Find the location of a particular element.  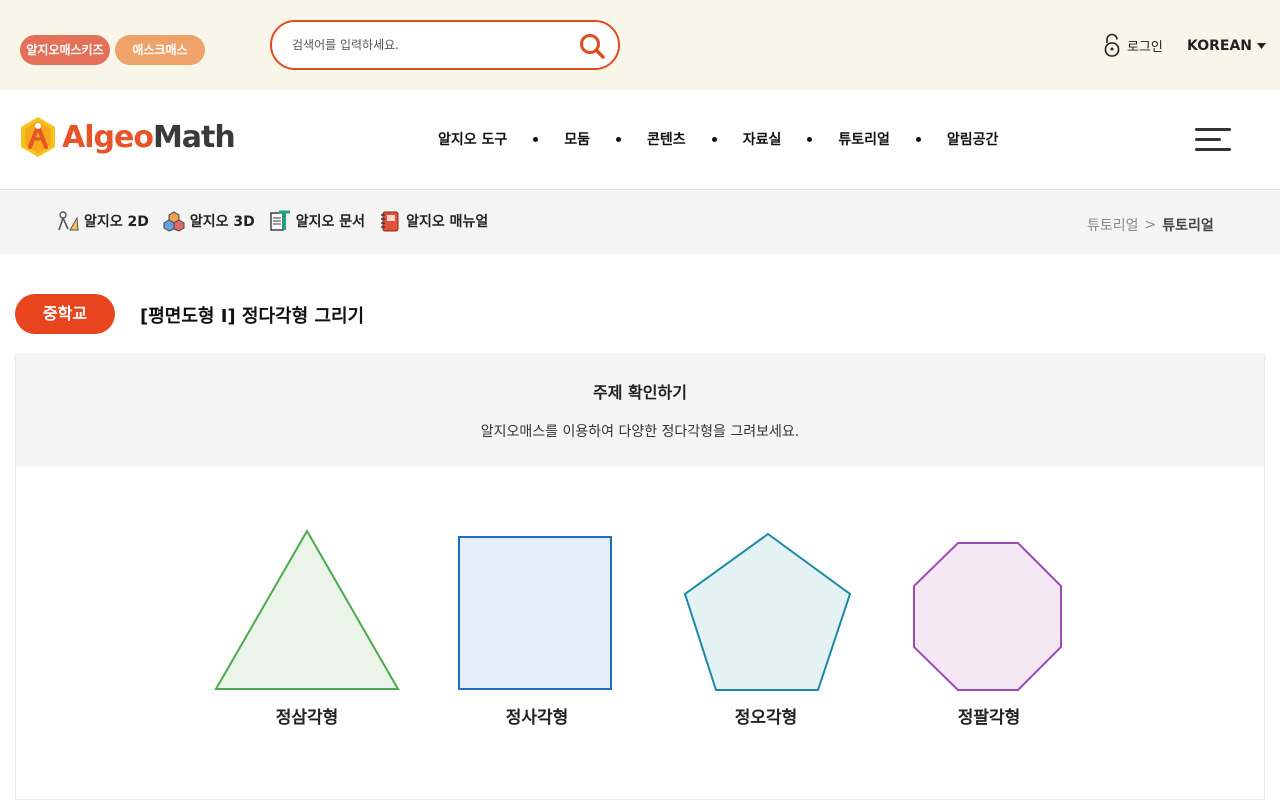

search-input is located at coordinates (432, 45).